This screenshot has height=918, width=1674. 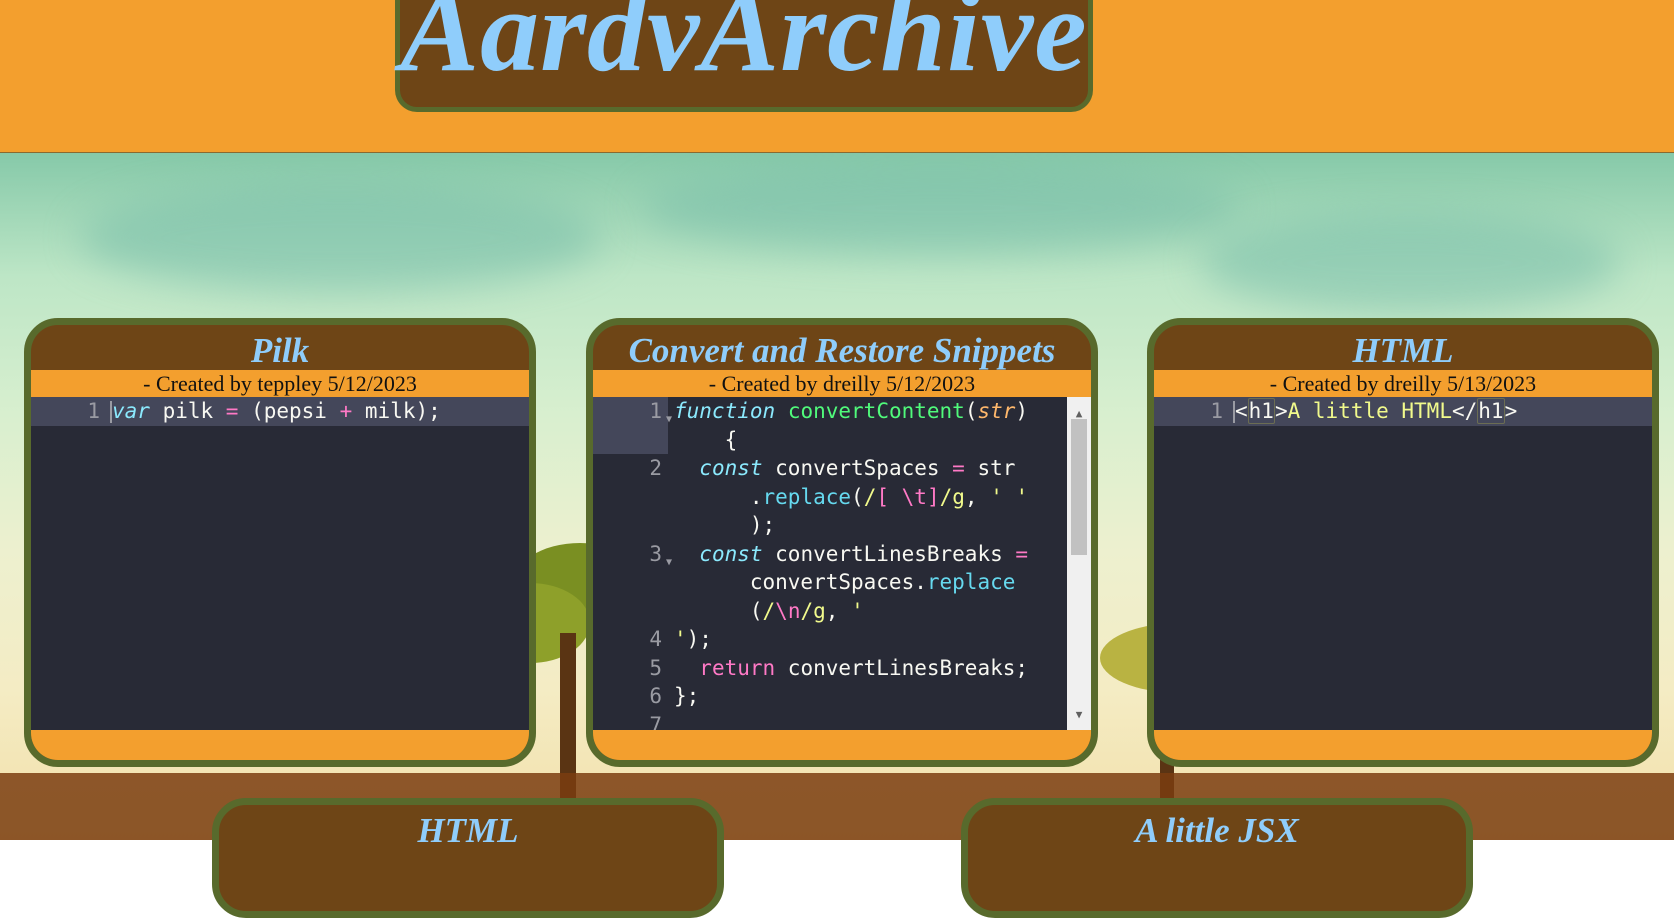 I want to click on snippet-byline: - Created by dreilly 5/13/2023, so click(x=1403, y=383).